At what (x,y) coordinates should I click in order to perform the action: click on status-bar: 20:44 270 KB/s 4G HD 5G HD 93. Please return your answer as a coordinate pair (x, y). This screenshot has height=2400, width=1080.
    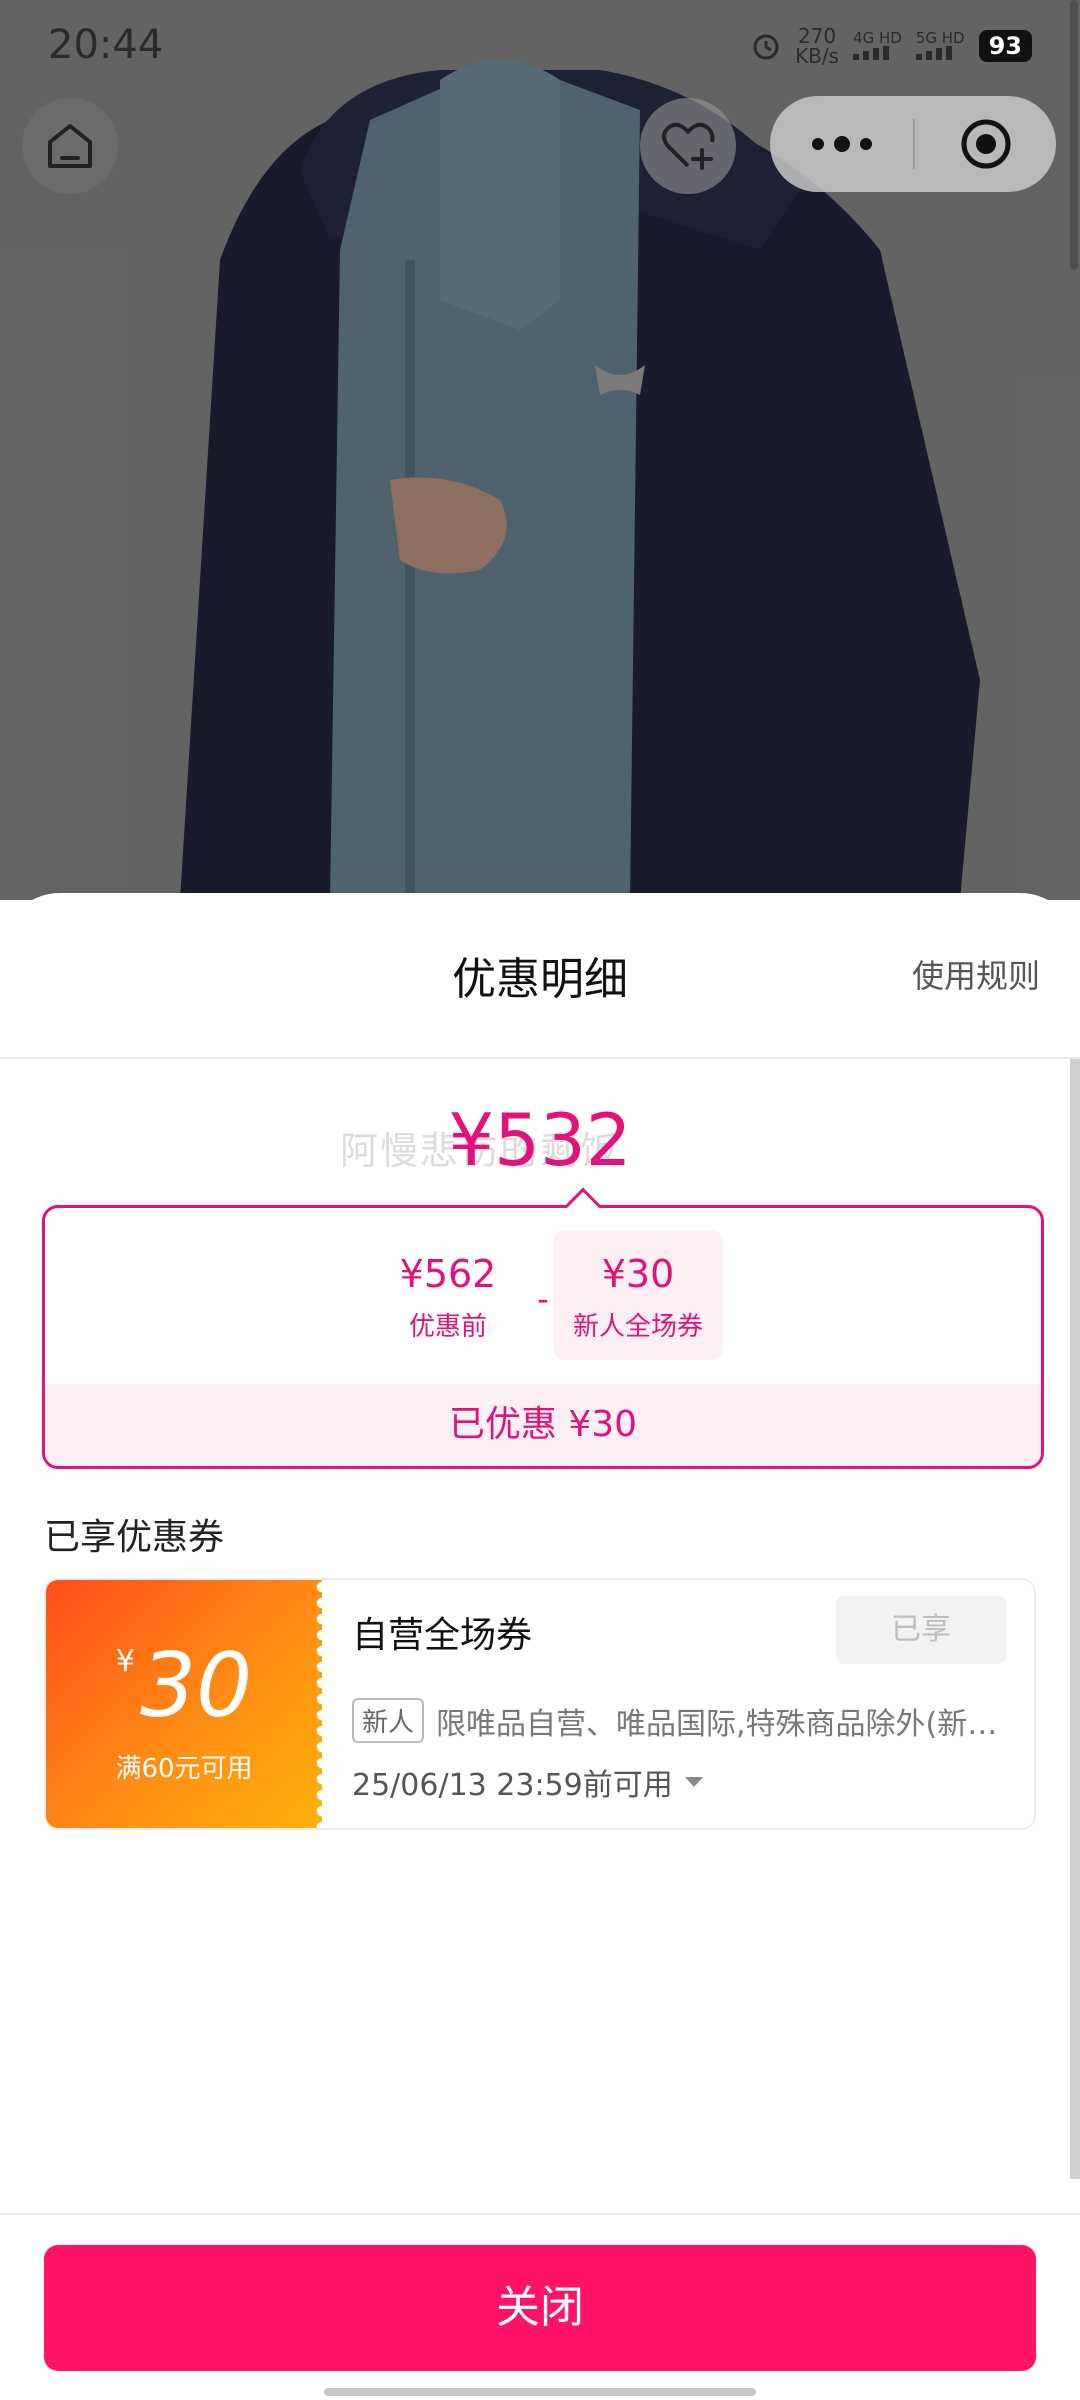
    Looking at the image, I should click on (540, 45).